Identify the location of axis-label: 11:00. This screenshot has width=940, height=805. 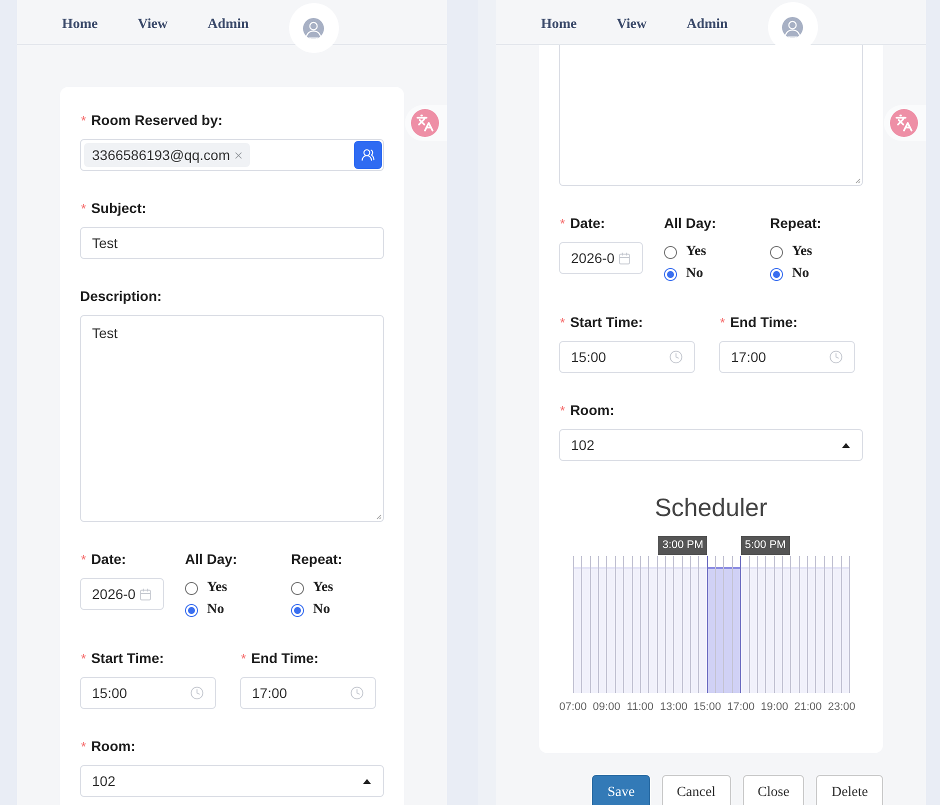
(640, 707).